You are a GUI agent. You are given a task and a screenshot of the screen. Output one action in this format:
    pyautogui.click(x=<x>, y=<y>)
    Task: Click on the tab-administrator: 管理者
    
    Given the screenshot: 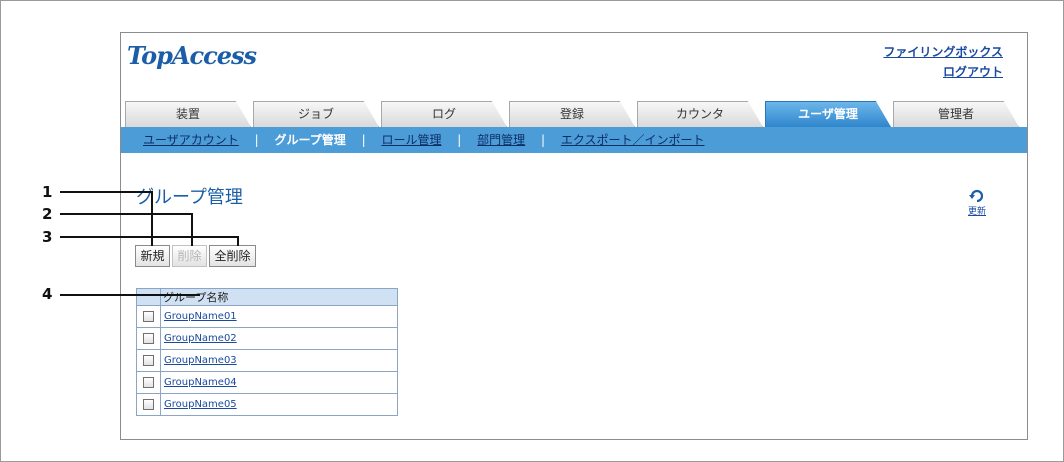 What is the action you would take?
    pyautogui.click(x=956, y=114)
    